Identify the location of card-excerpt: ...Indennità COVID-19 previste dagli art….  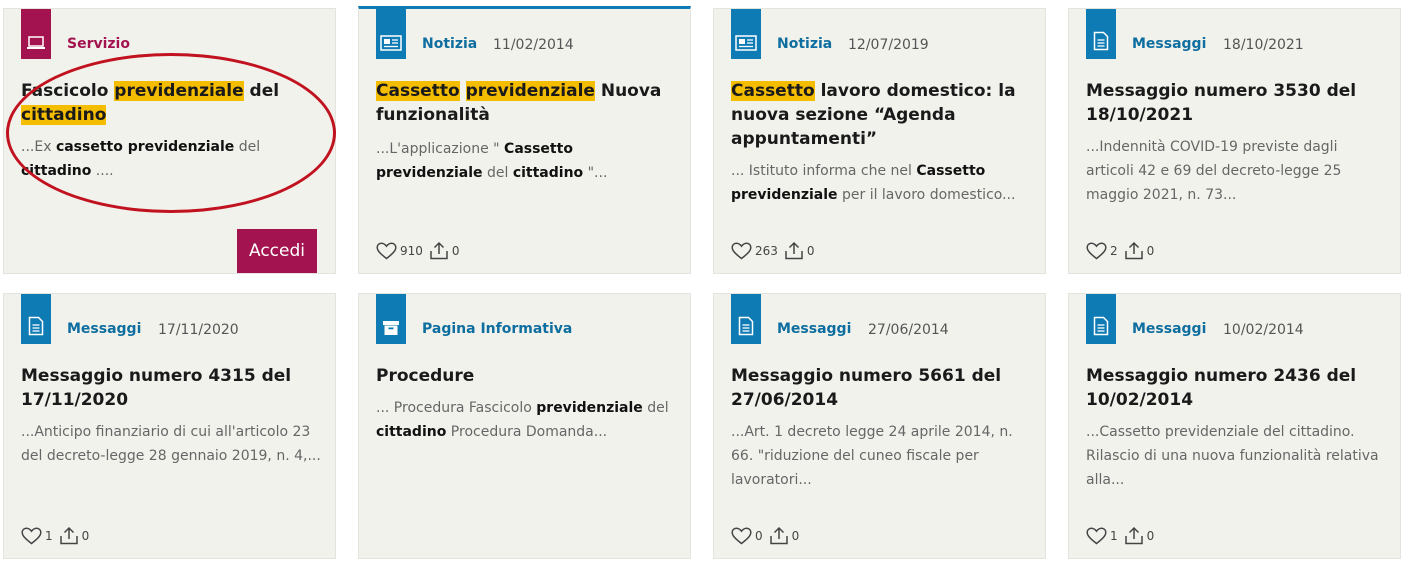
(1236, 171).